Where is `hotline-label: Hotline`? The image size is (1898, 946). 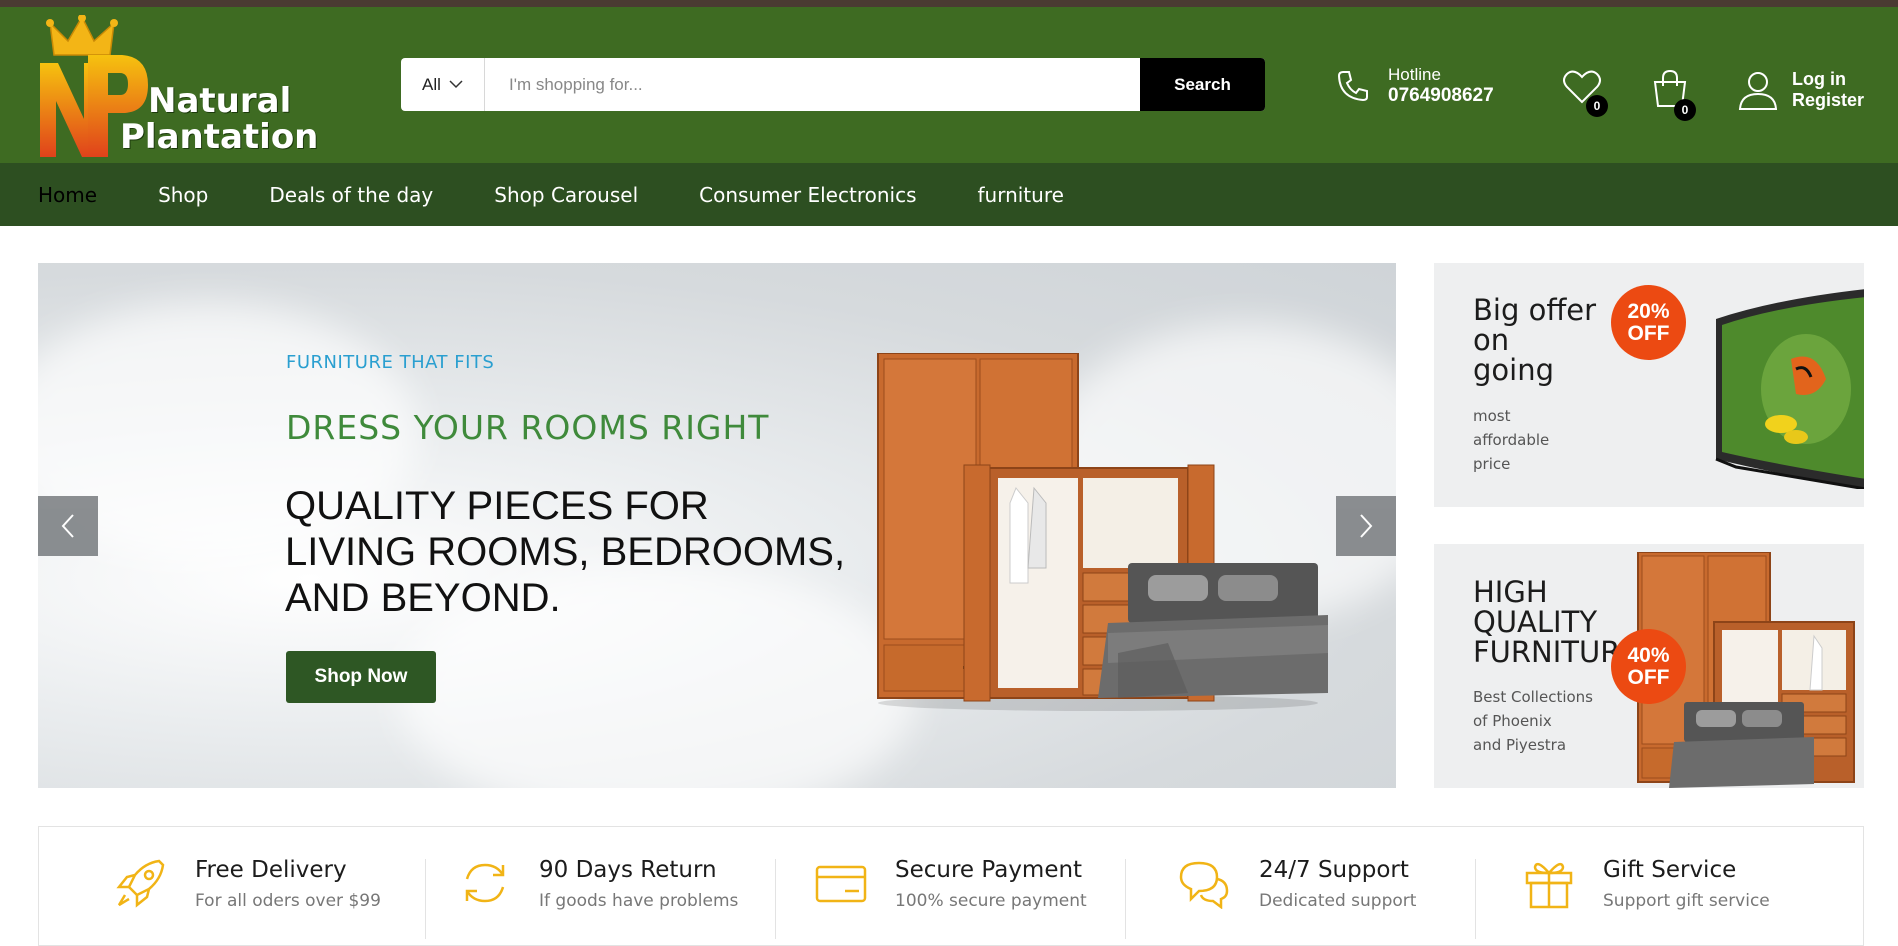 hotline-label: Hotline is located at coordinates (1414, 74).